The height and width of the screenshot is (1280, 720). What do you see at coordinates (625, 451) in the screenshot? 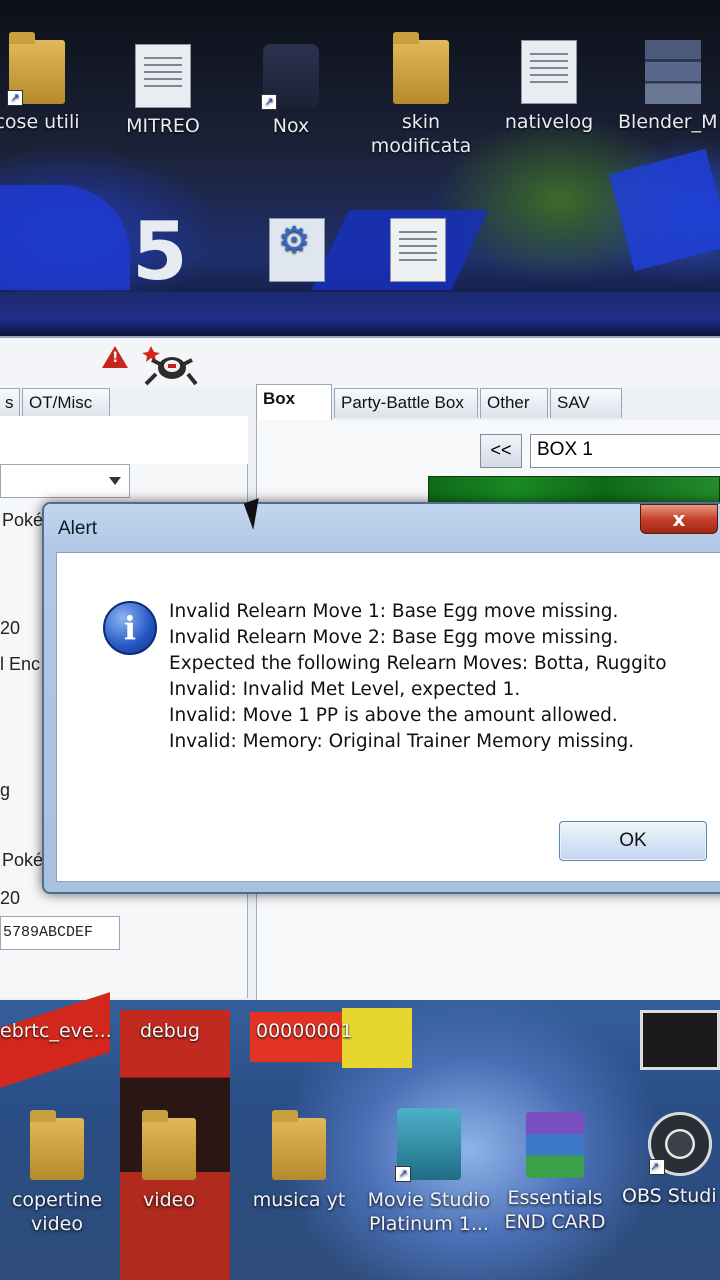
I see `box-selector: BOX 1` at bounding box center [625, 451].